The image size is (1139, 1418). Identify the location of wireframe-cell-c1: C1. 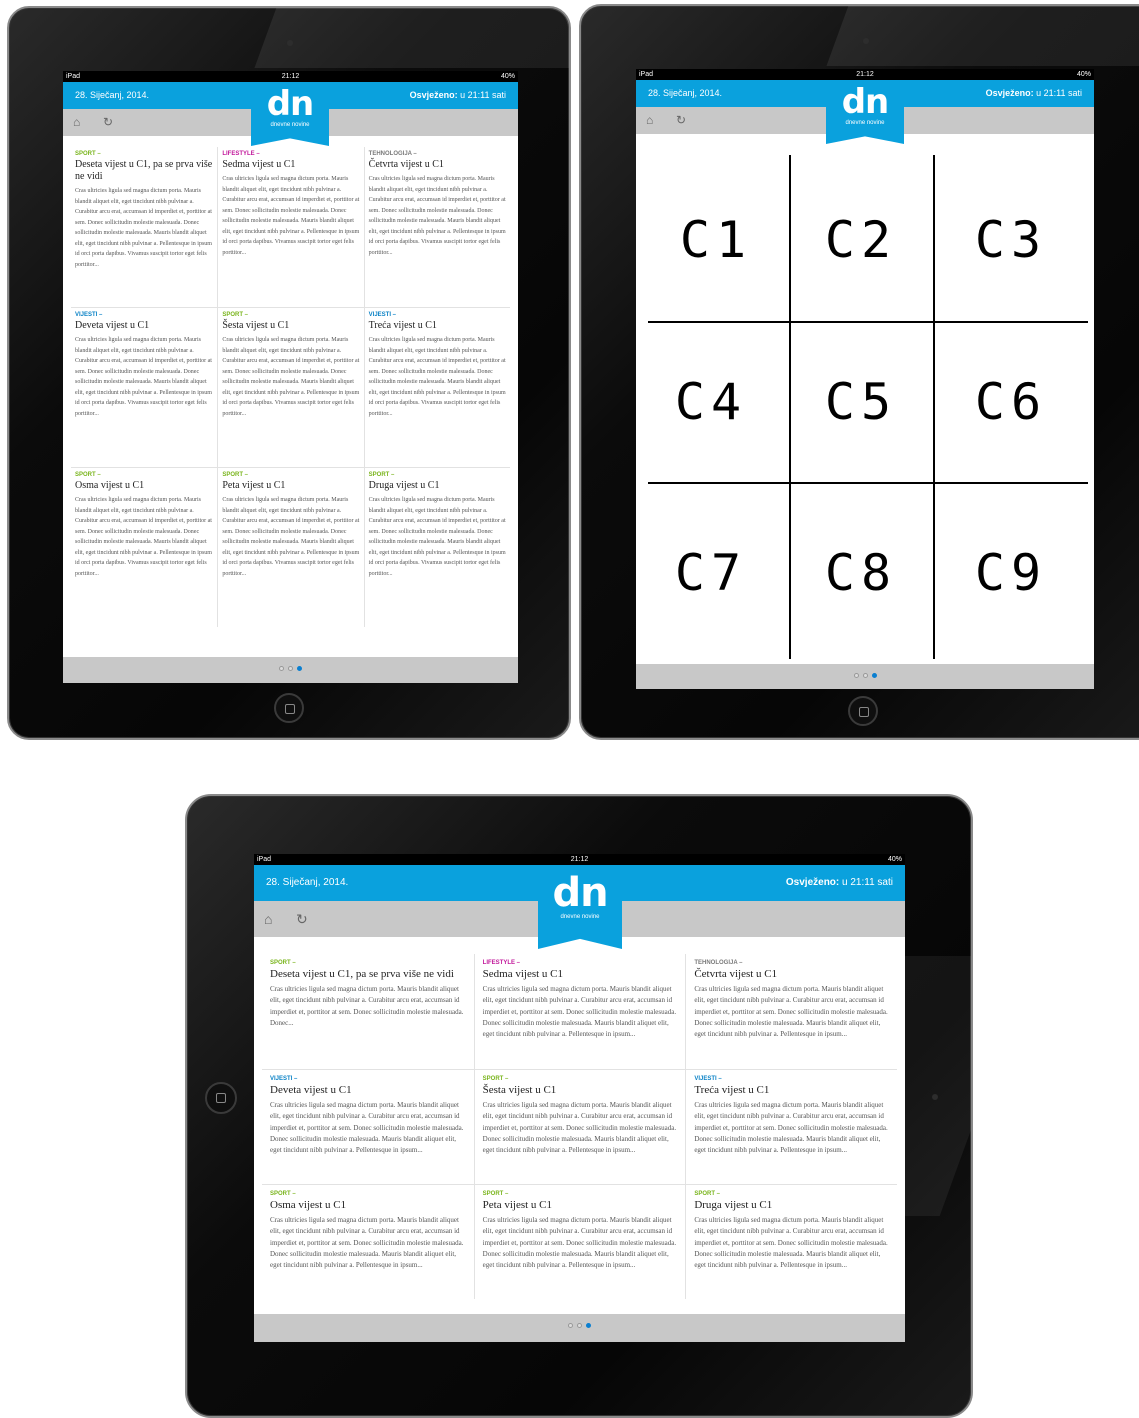
(716, 240).